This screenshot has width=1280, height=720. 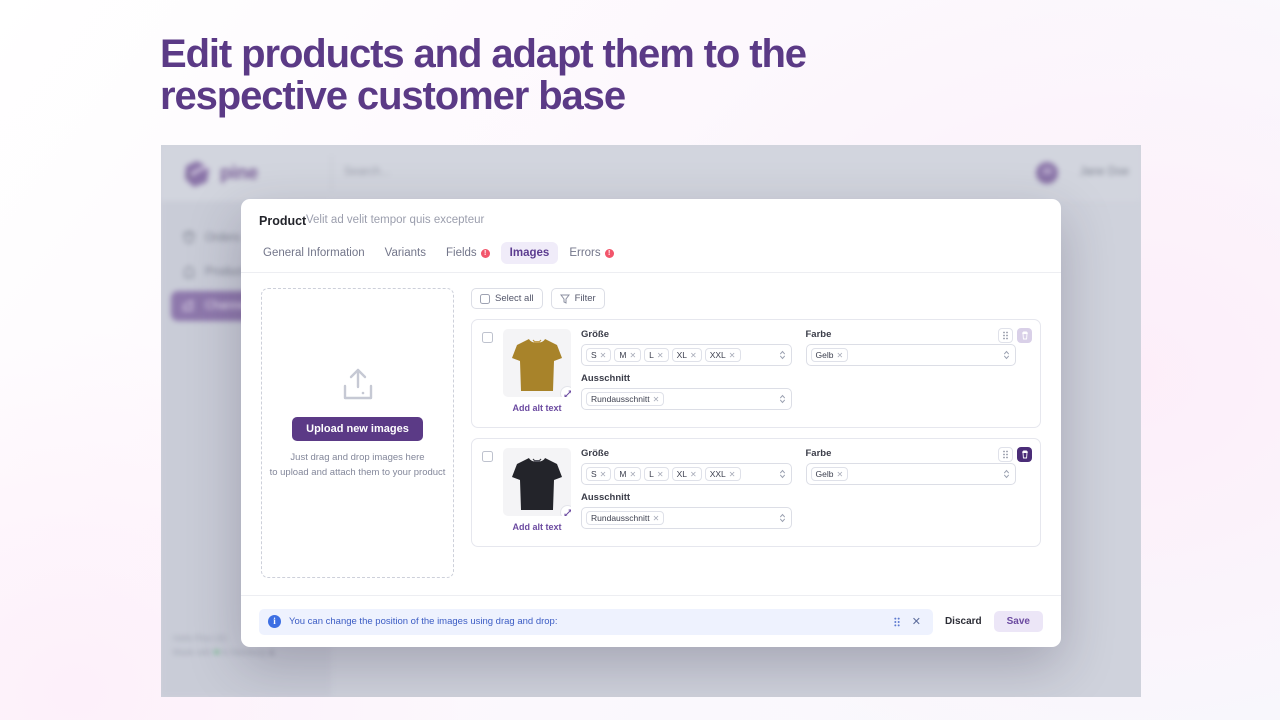 I want to click on modal-title: Product, so click(x=283, y=221).